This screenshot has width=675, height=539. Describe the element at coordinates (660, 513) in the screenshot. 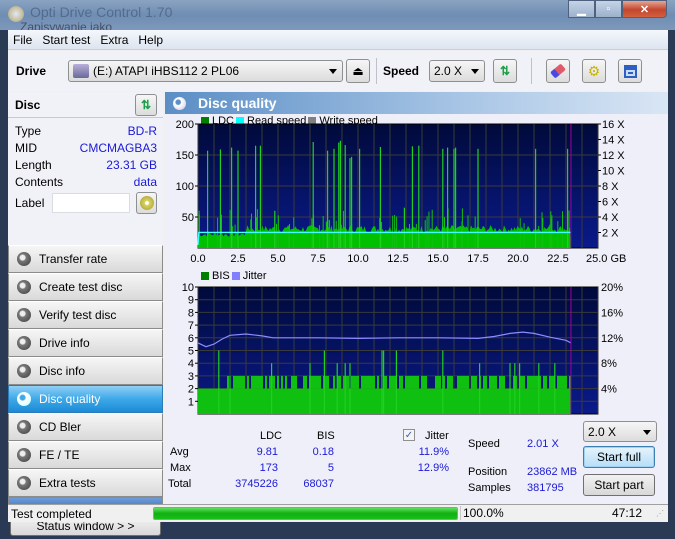

I see `resize-grip-icon: ⋰` at that location.